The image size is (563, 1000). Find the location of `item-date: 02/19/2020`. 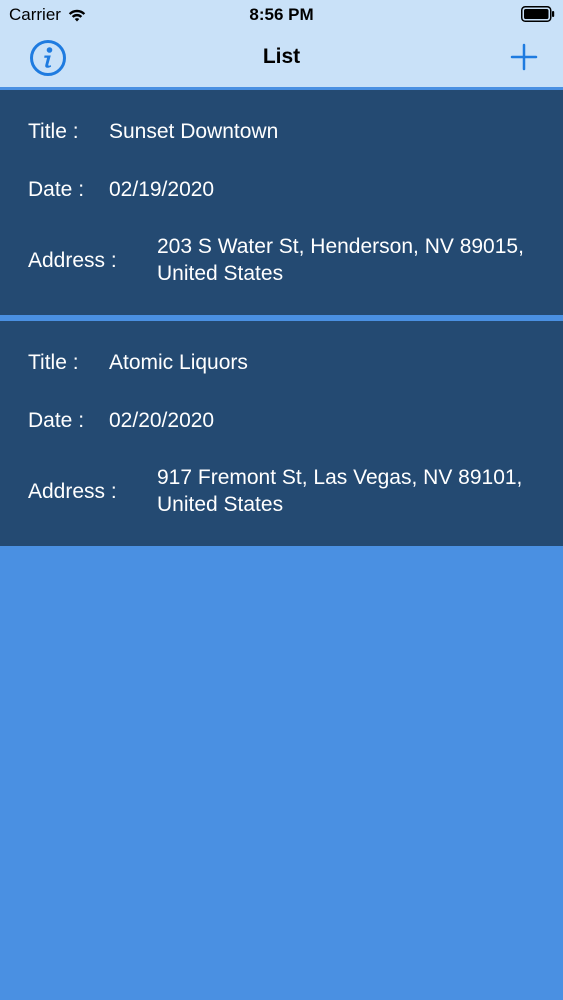

item-date: 02/19/2020 is located at coordinates (162, 189).